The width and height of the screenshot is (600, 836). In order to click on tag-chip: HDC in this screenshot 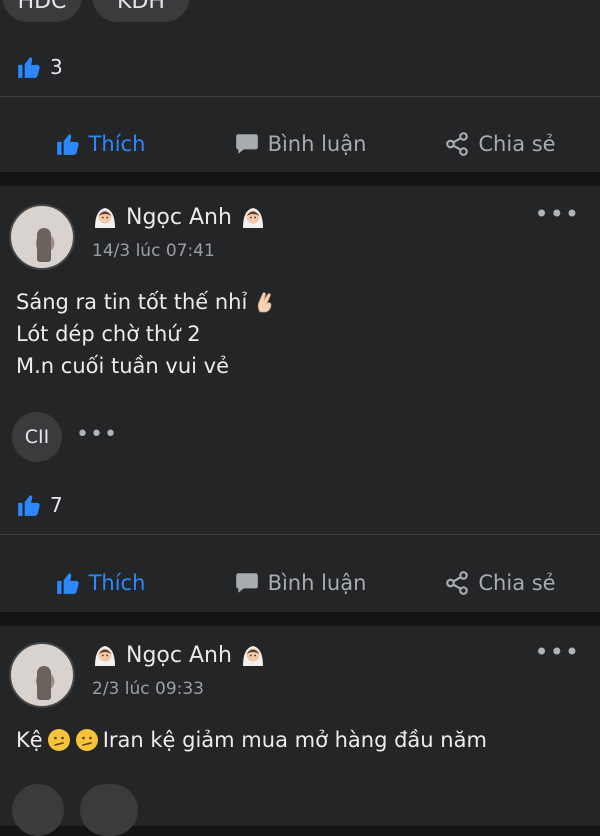, I will do `click(42, 11)`.